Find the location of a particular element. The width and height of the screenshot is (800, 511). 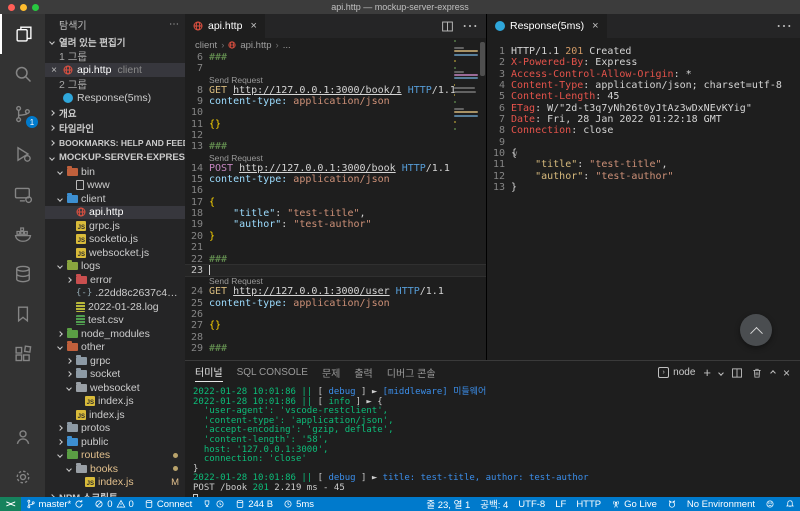

kill-terminal-icon is located at coordinates (757, 373).